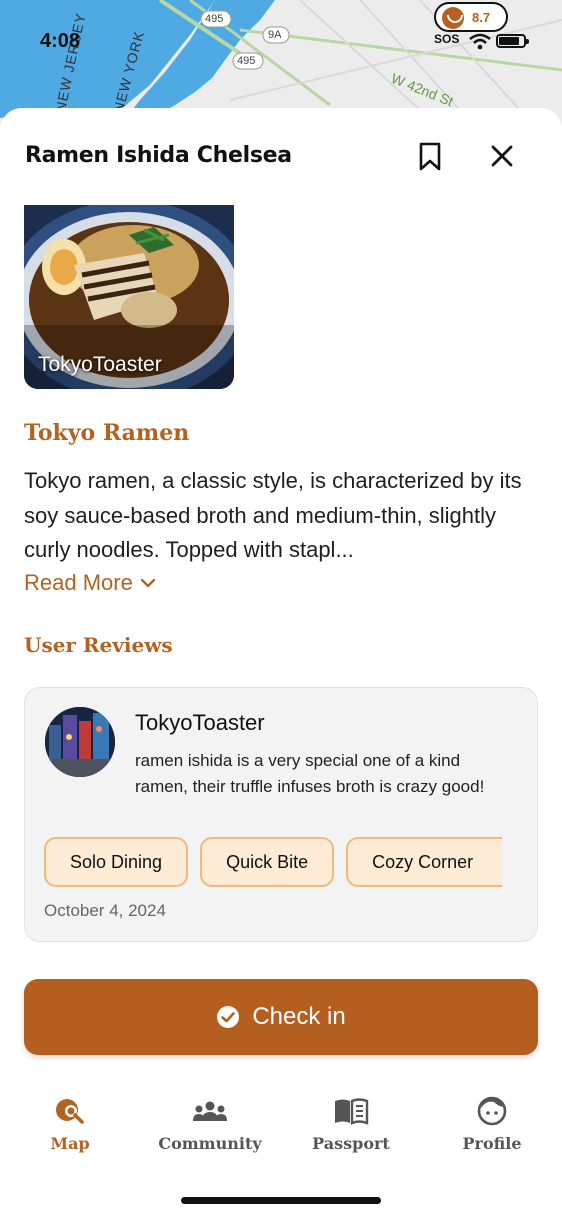 The width and height of the screenshot is (562, 1218). I want to click on review-date: October 4, 2024, so click(105, 910).